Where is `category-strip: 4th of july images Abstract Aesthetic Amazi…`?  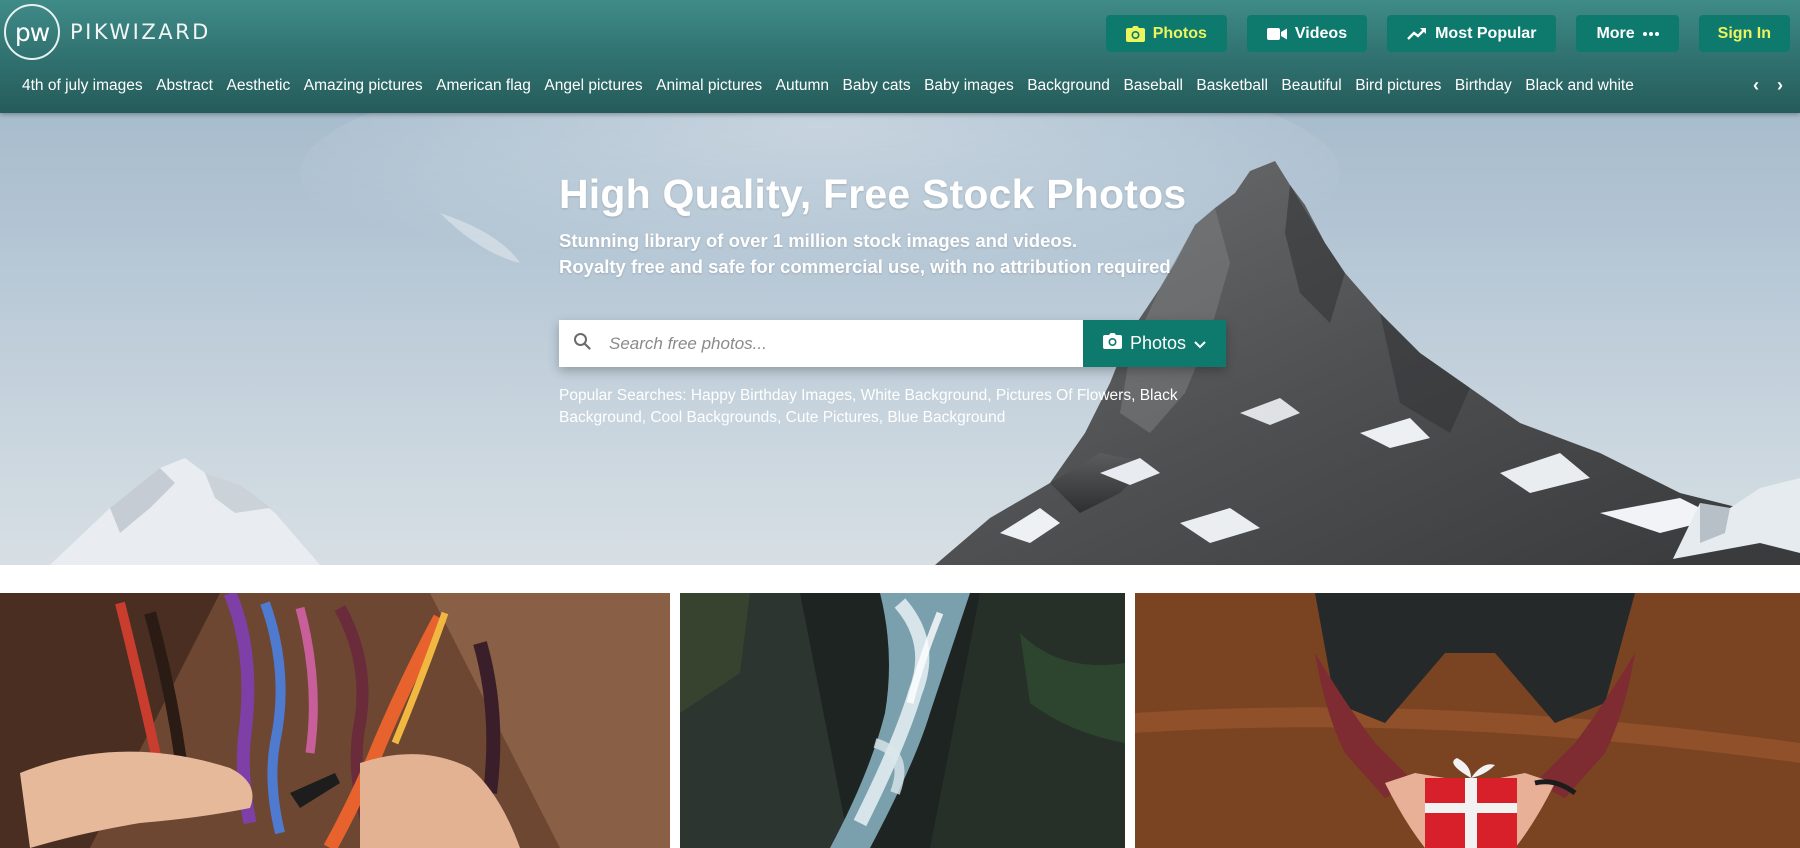 category-strip: 4th of july images Abstract Aesthetic Amazi… is located at coordinates (867, 86).